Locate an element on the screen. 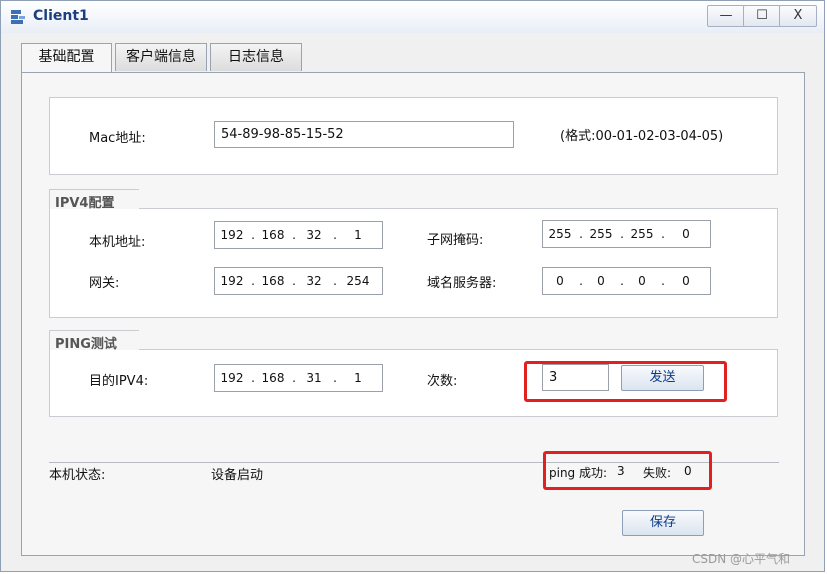 The image size is (827, 574). client-app-icon is located at coordinates (18, 17).